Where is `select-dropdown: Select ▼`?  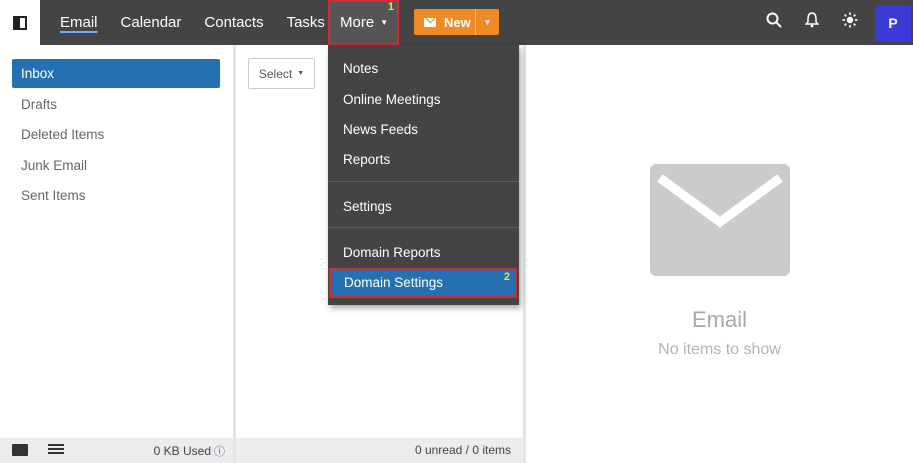
select-dropdown: Select ▼ is located at coordinates (281, 73).